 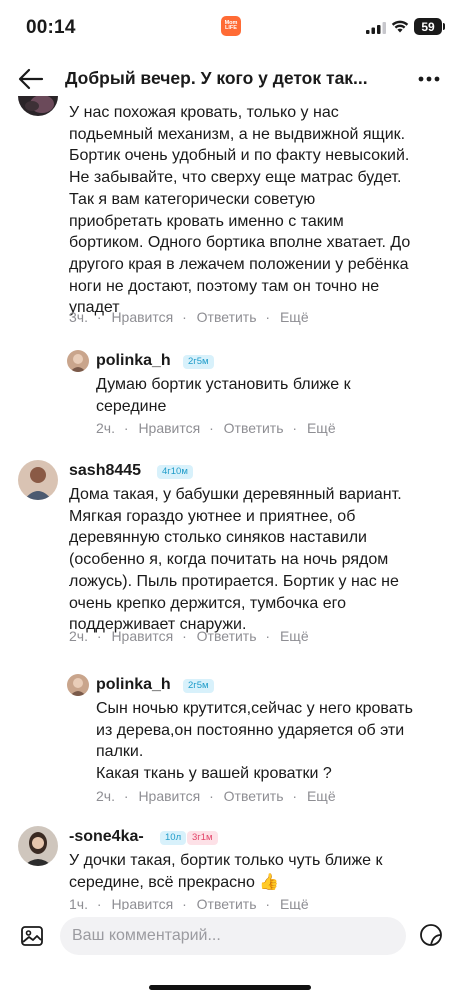 What do you see at coordinates (204, 112) in the screenshot?
I see `comment-line: У нас похожая кровать, только у нас` at bounding box center [204, 112].